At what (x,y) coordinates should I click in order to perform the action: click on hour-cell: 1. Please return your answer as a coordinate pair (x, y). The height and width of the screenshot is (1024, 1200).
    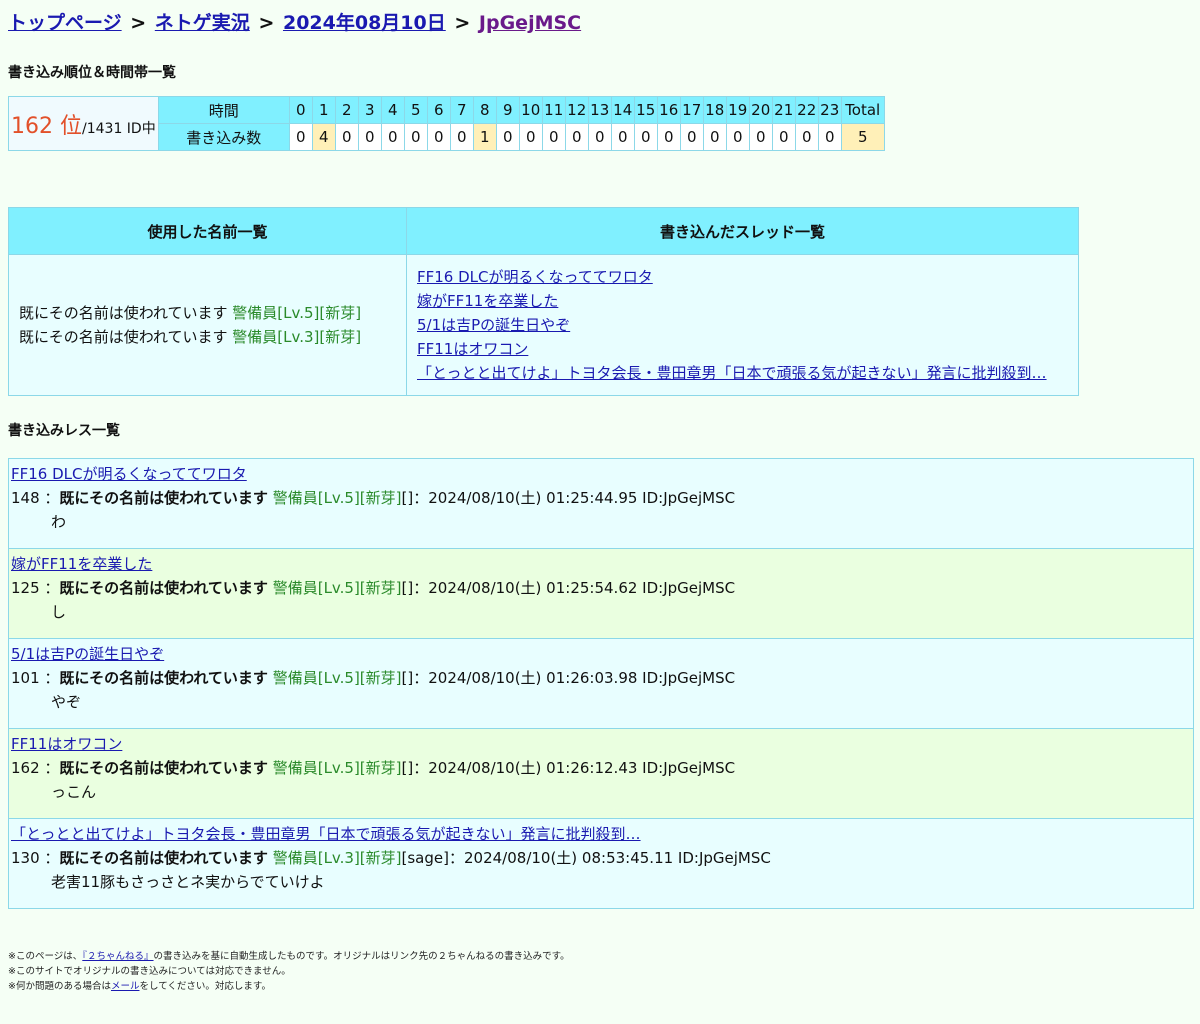
    Looking at the image, I should click on (323, 110).